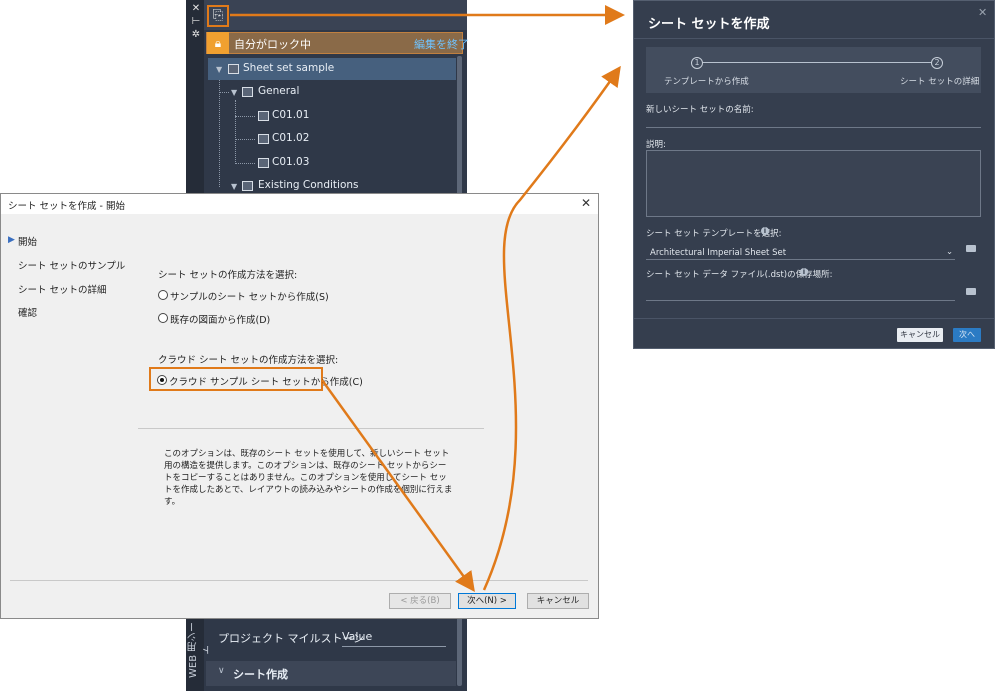  I want to click on radio-selected-dot, so click(162, 380).